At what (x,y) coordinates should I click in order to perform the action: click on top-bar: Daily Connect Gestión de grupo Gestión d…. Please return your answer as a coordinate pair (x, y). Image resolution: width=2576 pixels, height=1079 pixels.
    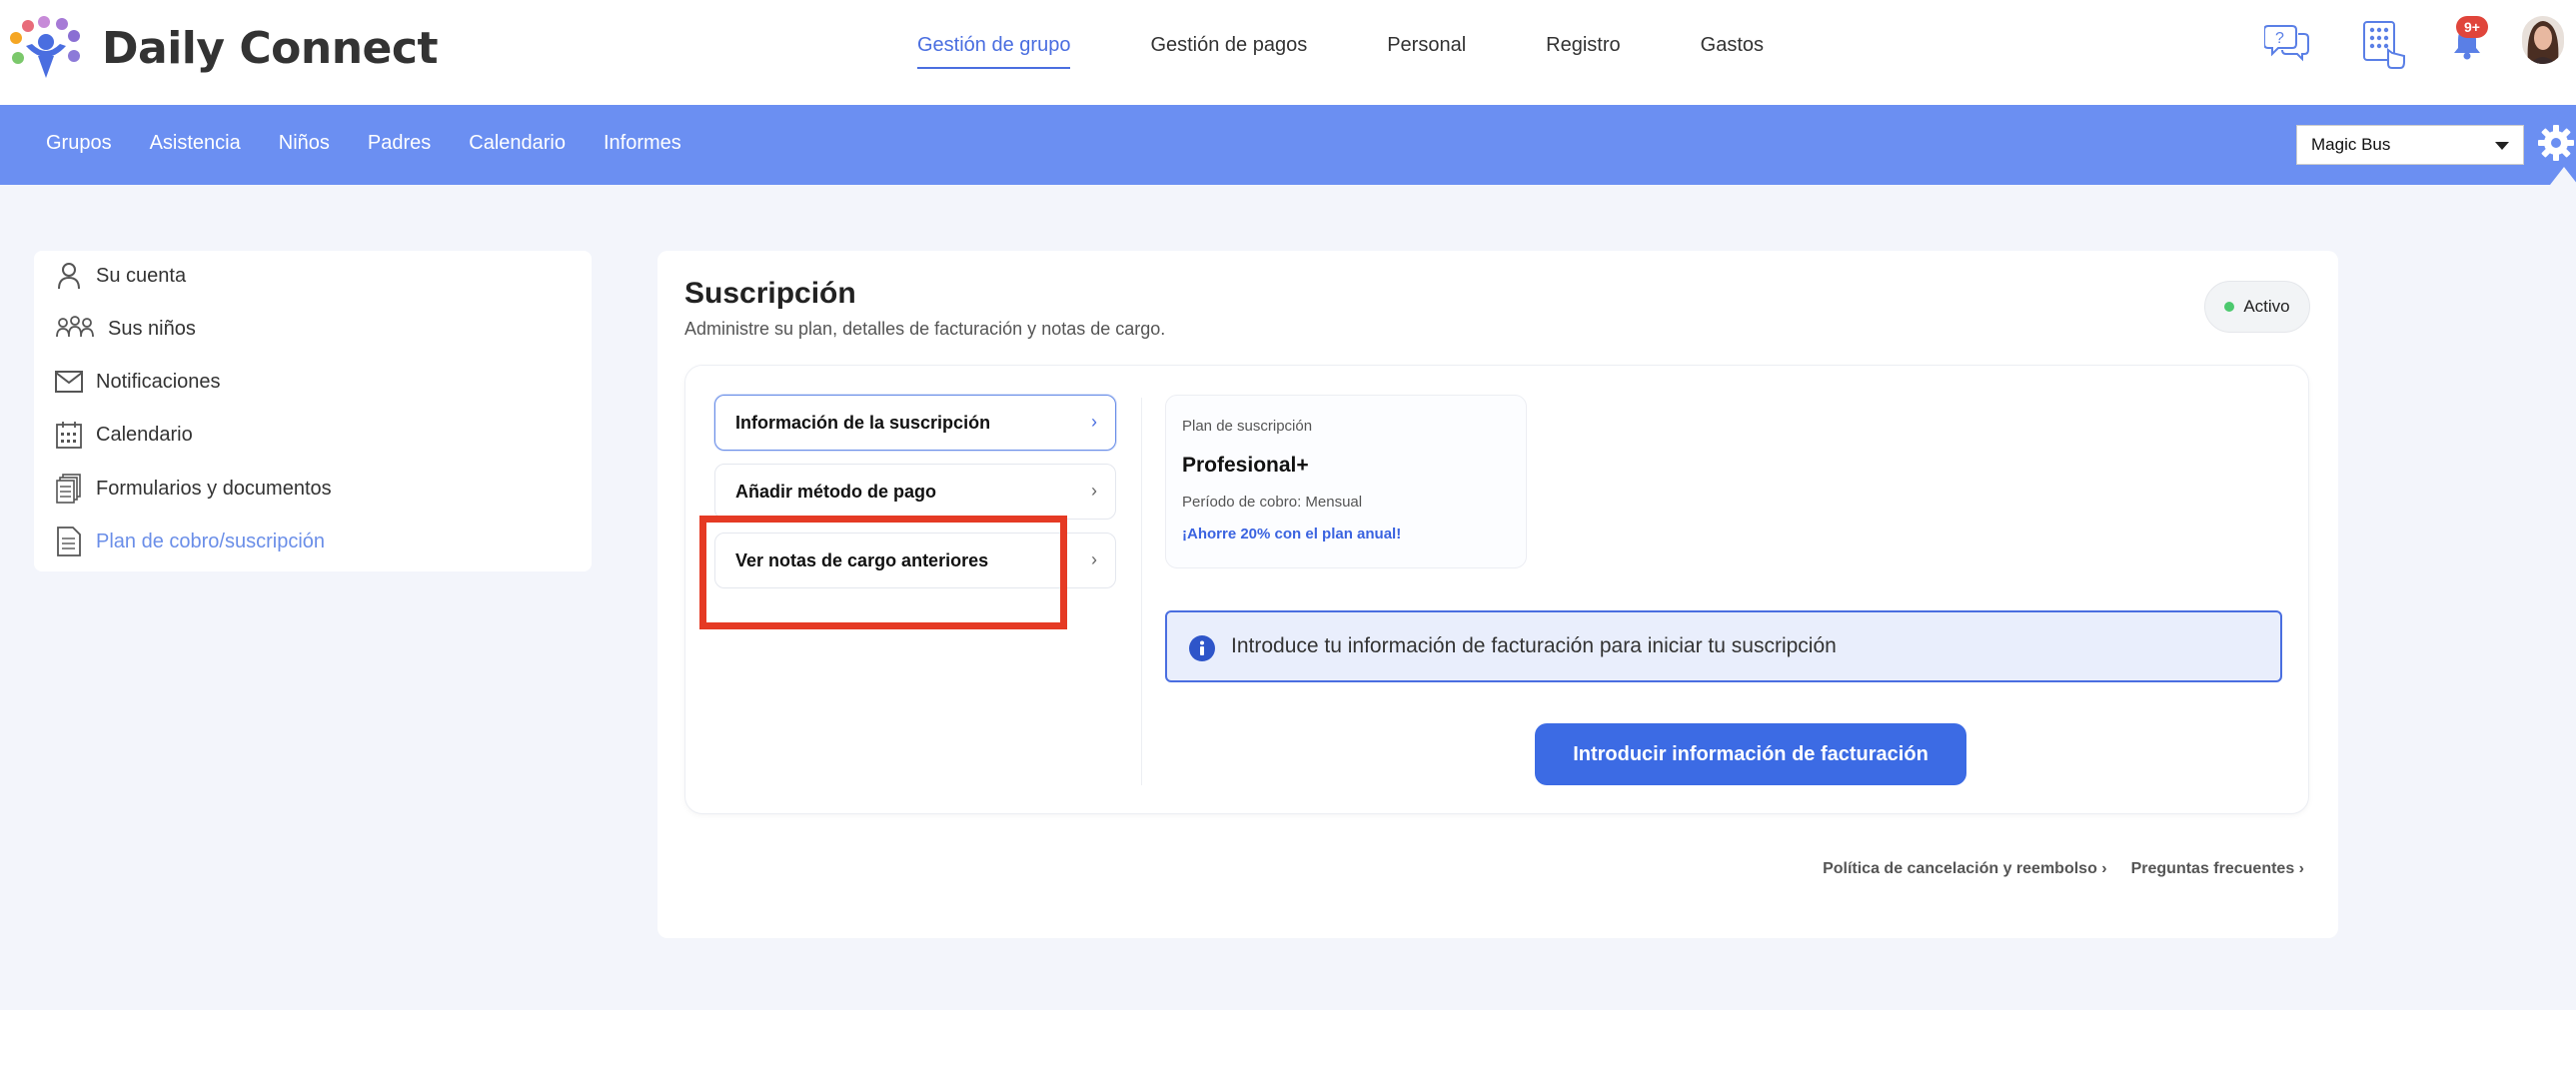
    Looking at the image, I should click on (1288, 52).